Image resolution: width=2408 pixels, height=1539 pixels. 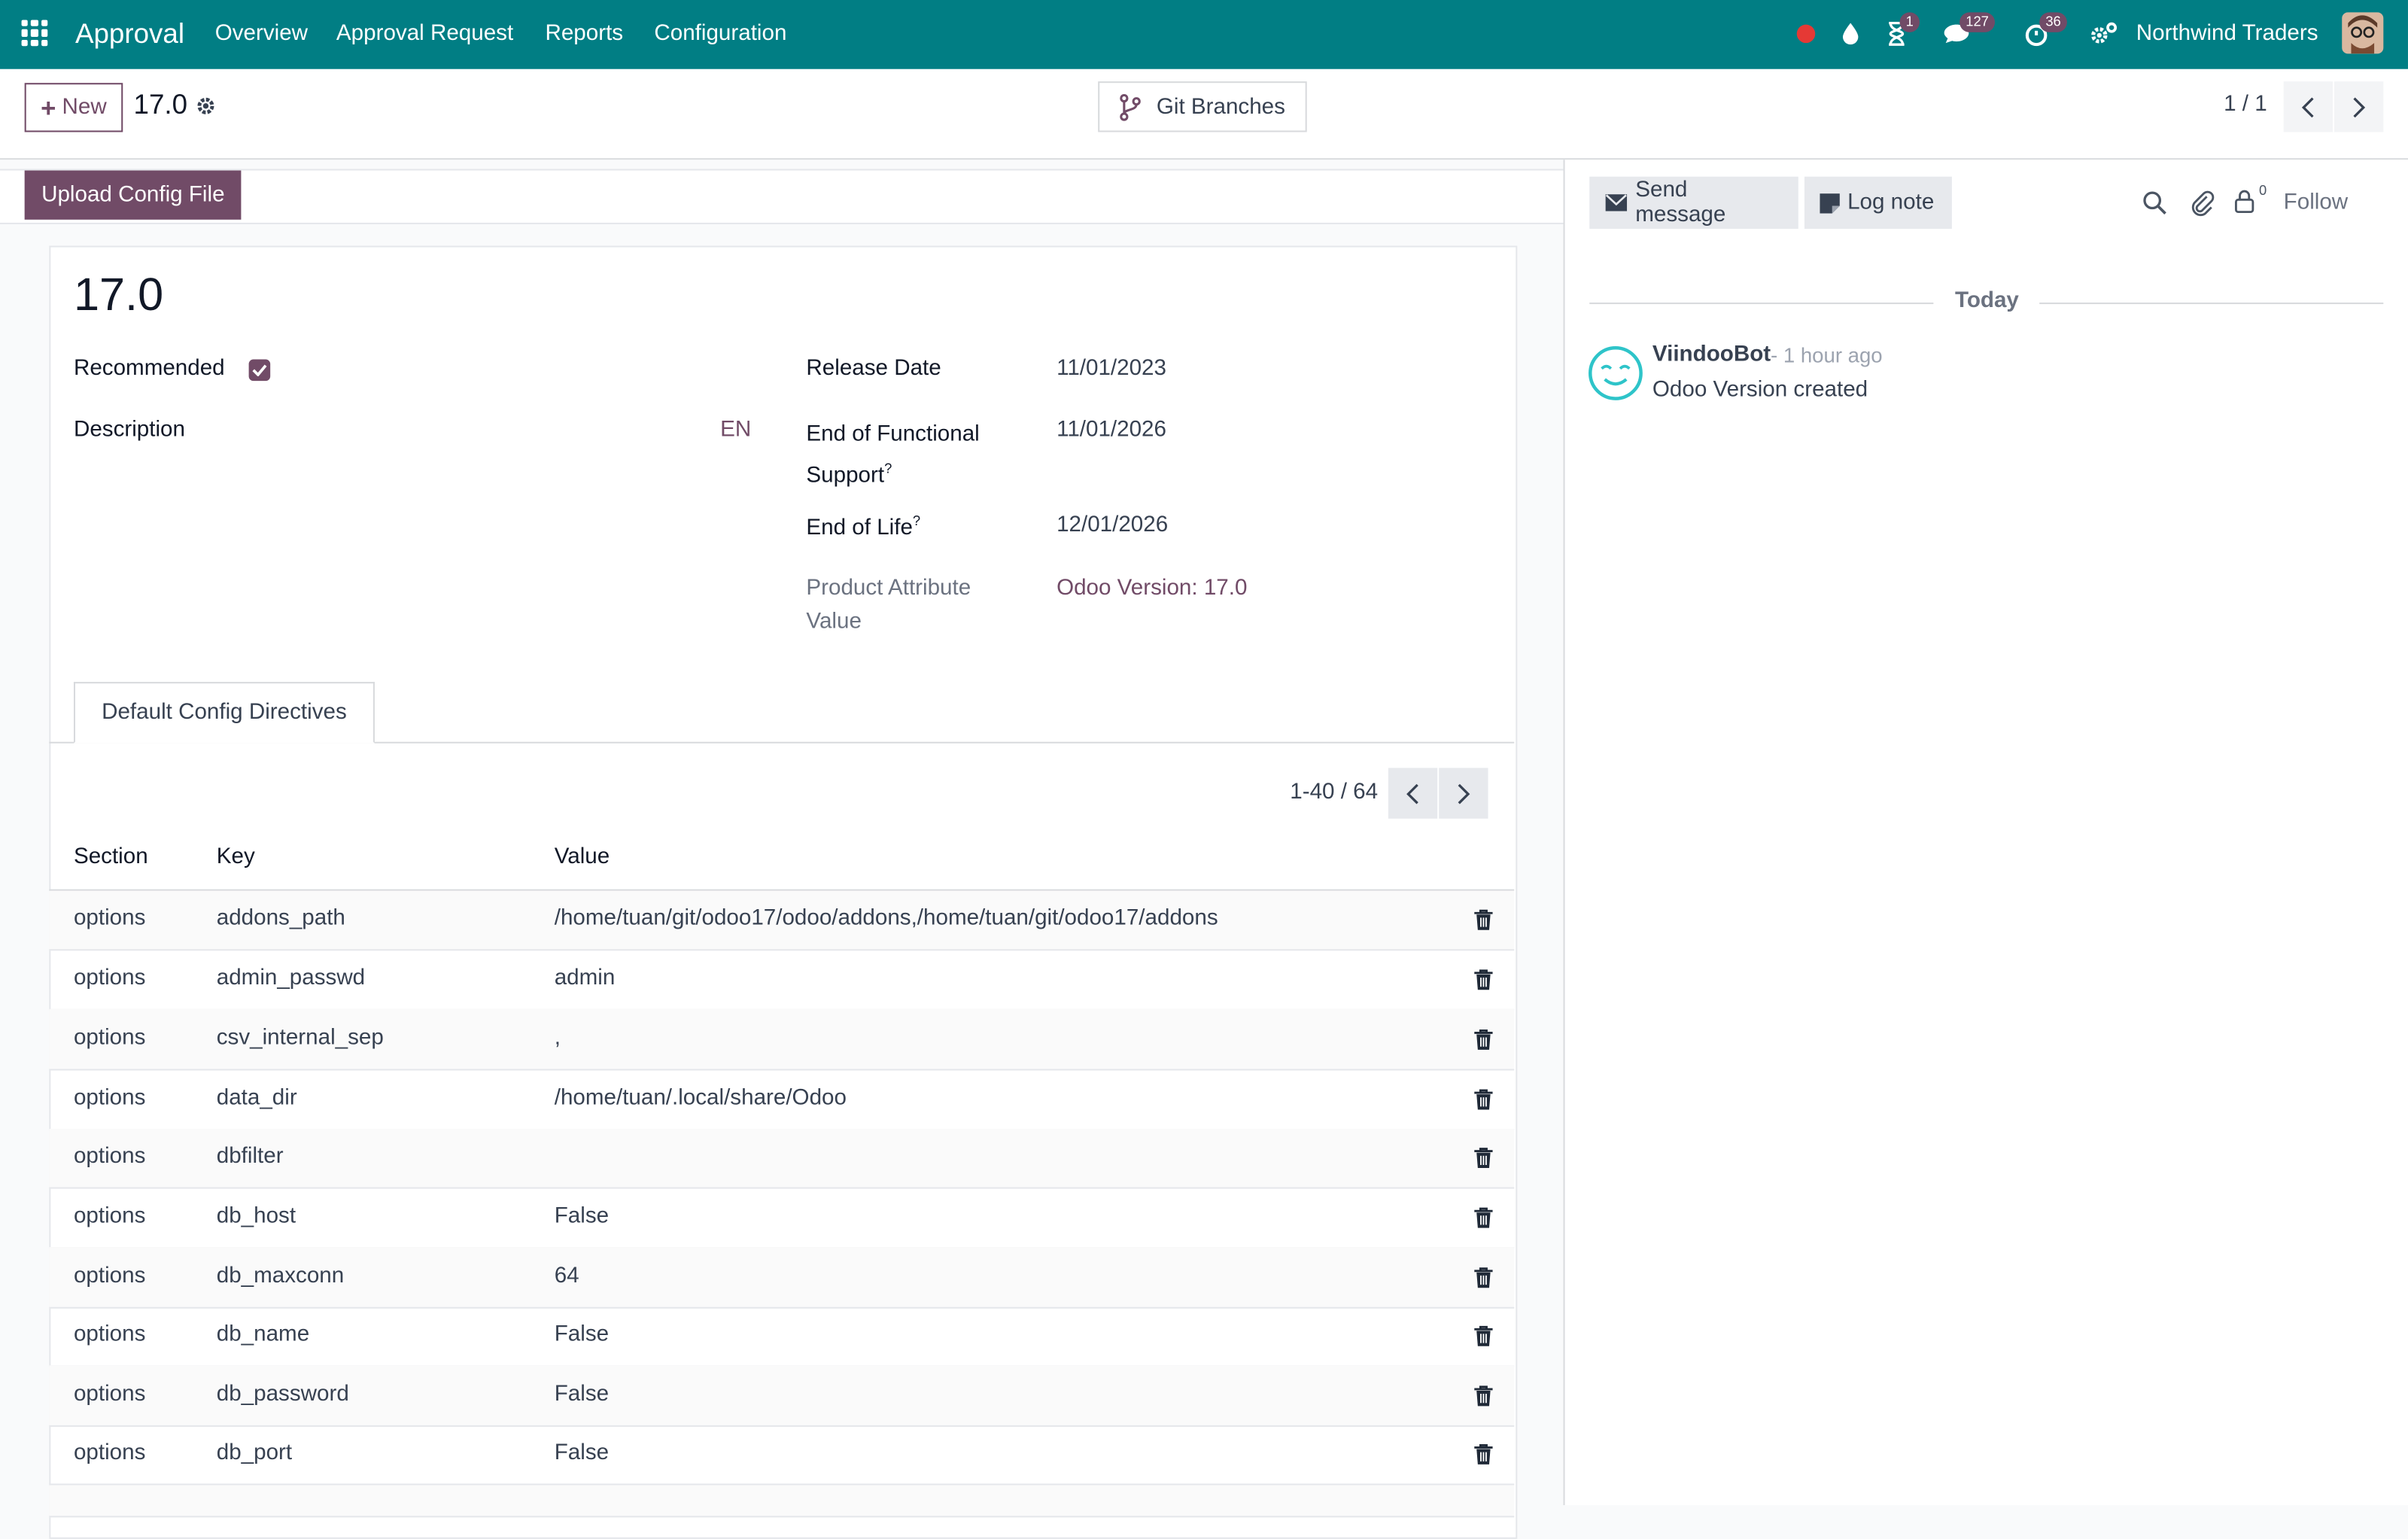 I want to click on pager-next-button, so click(x=2359, y=106).